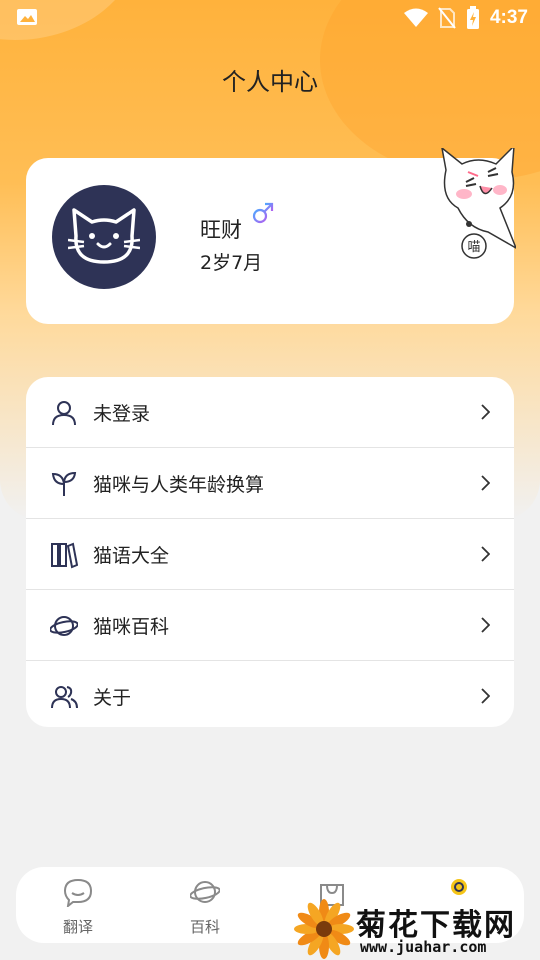 The width and height of the screenshot is (540, 960). I want to click on menu-label: 猫咪百科, so click(131, 626).